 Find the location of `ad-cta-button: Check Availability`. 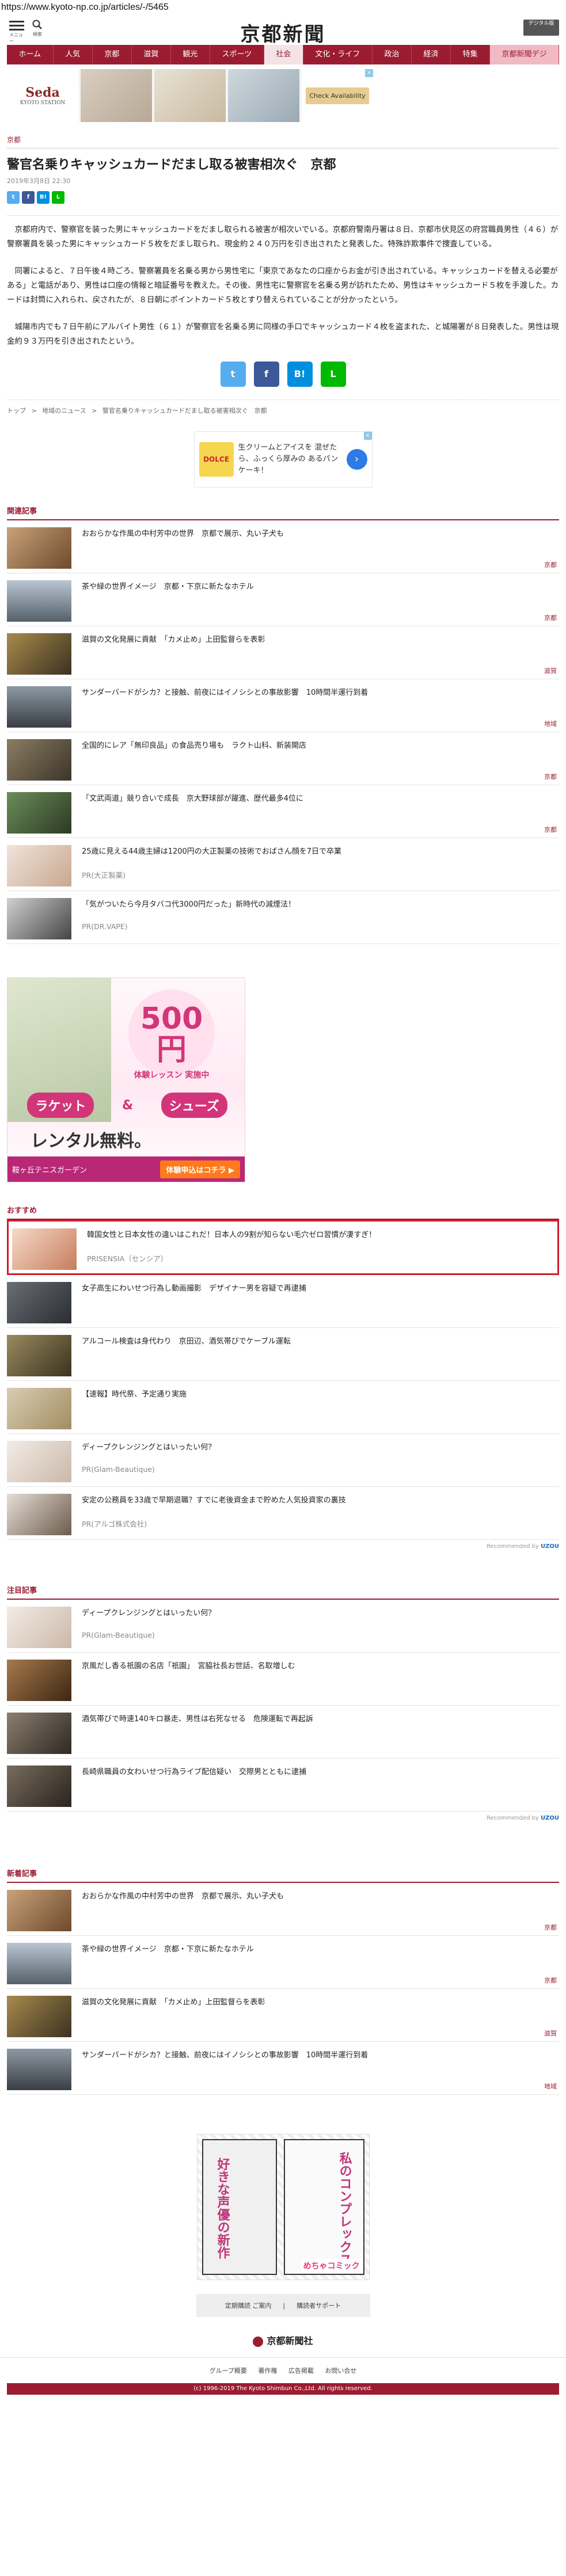

ad-cta-button: Check Availability is located at coordinates (337, 96).